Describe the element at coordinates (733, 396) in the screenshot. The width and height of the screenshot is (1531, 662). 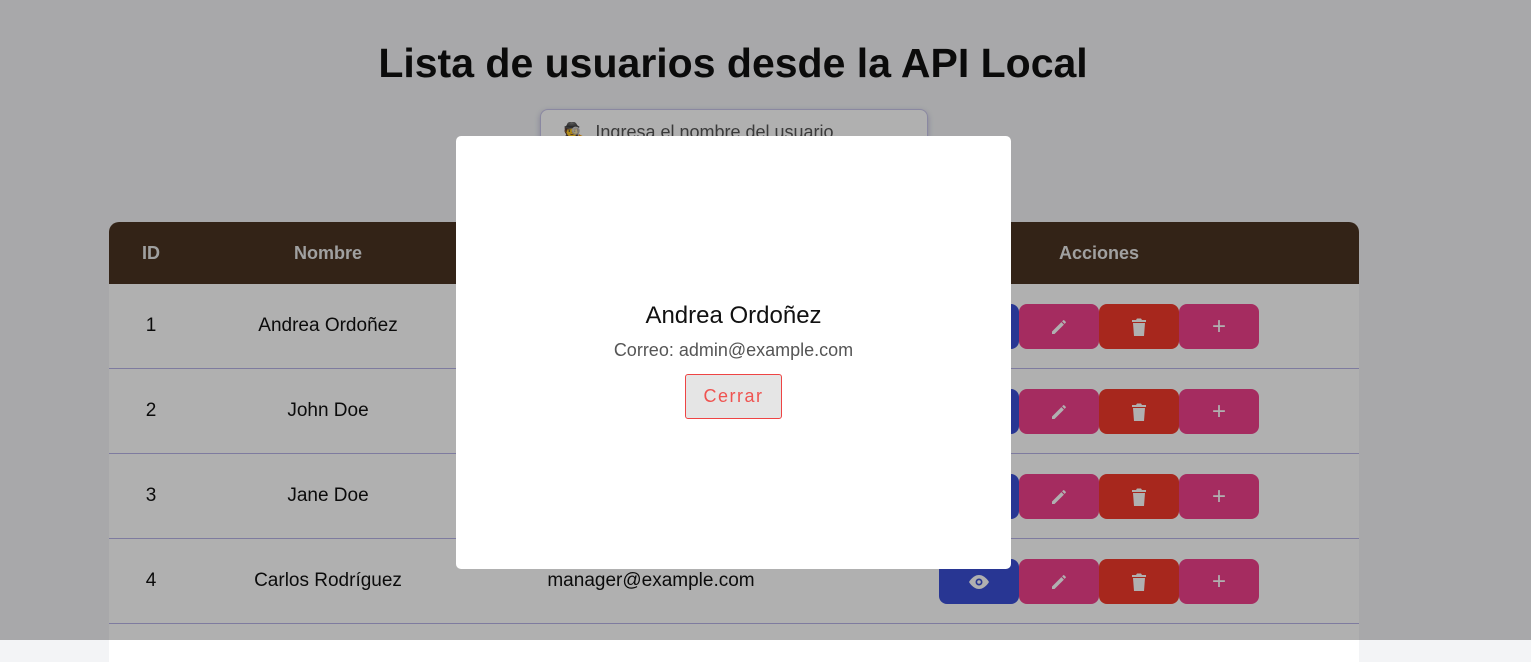
I see `close-button: Cerrar` at that location.